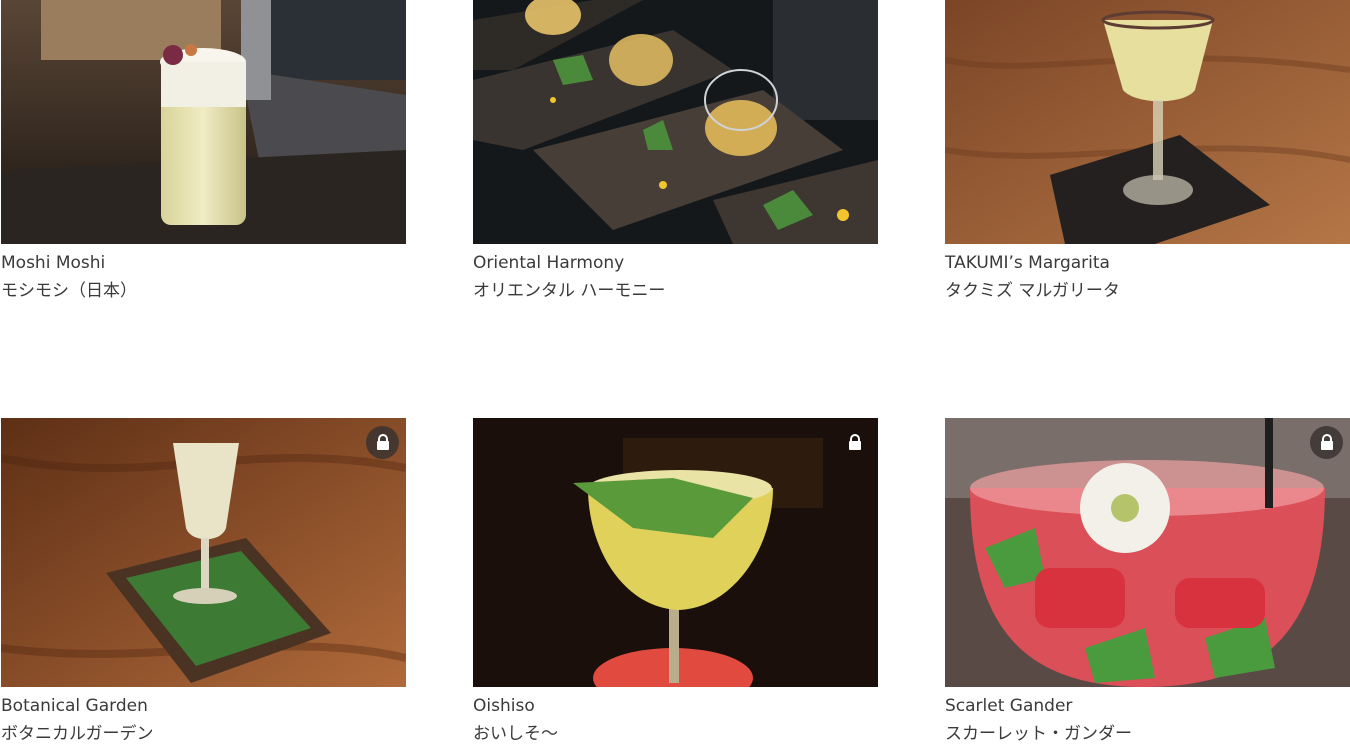 This screenshot has height=748, width=1350. I want to click on oishiso-image, so click(675, 552).